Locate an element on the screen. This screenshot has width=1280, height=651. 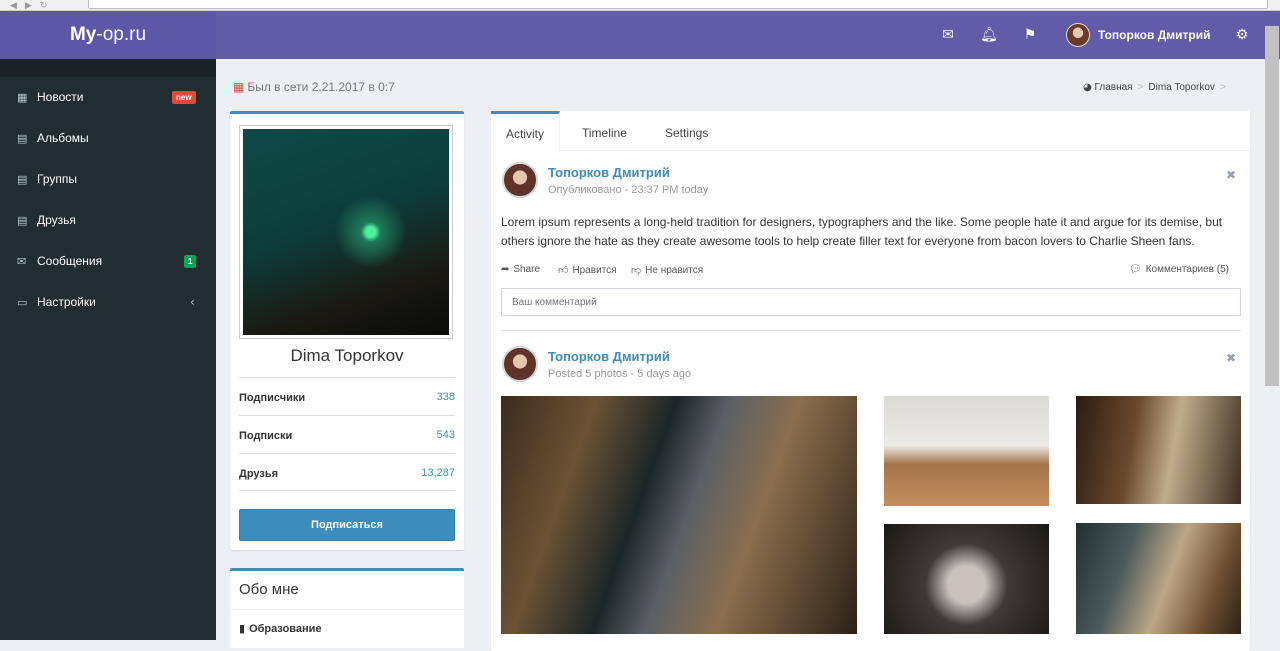
comments-icon: 💬︎ is located at coordinates (1135, 269).